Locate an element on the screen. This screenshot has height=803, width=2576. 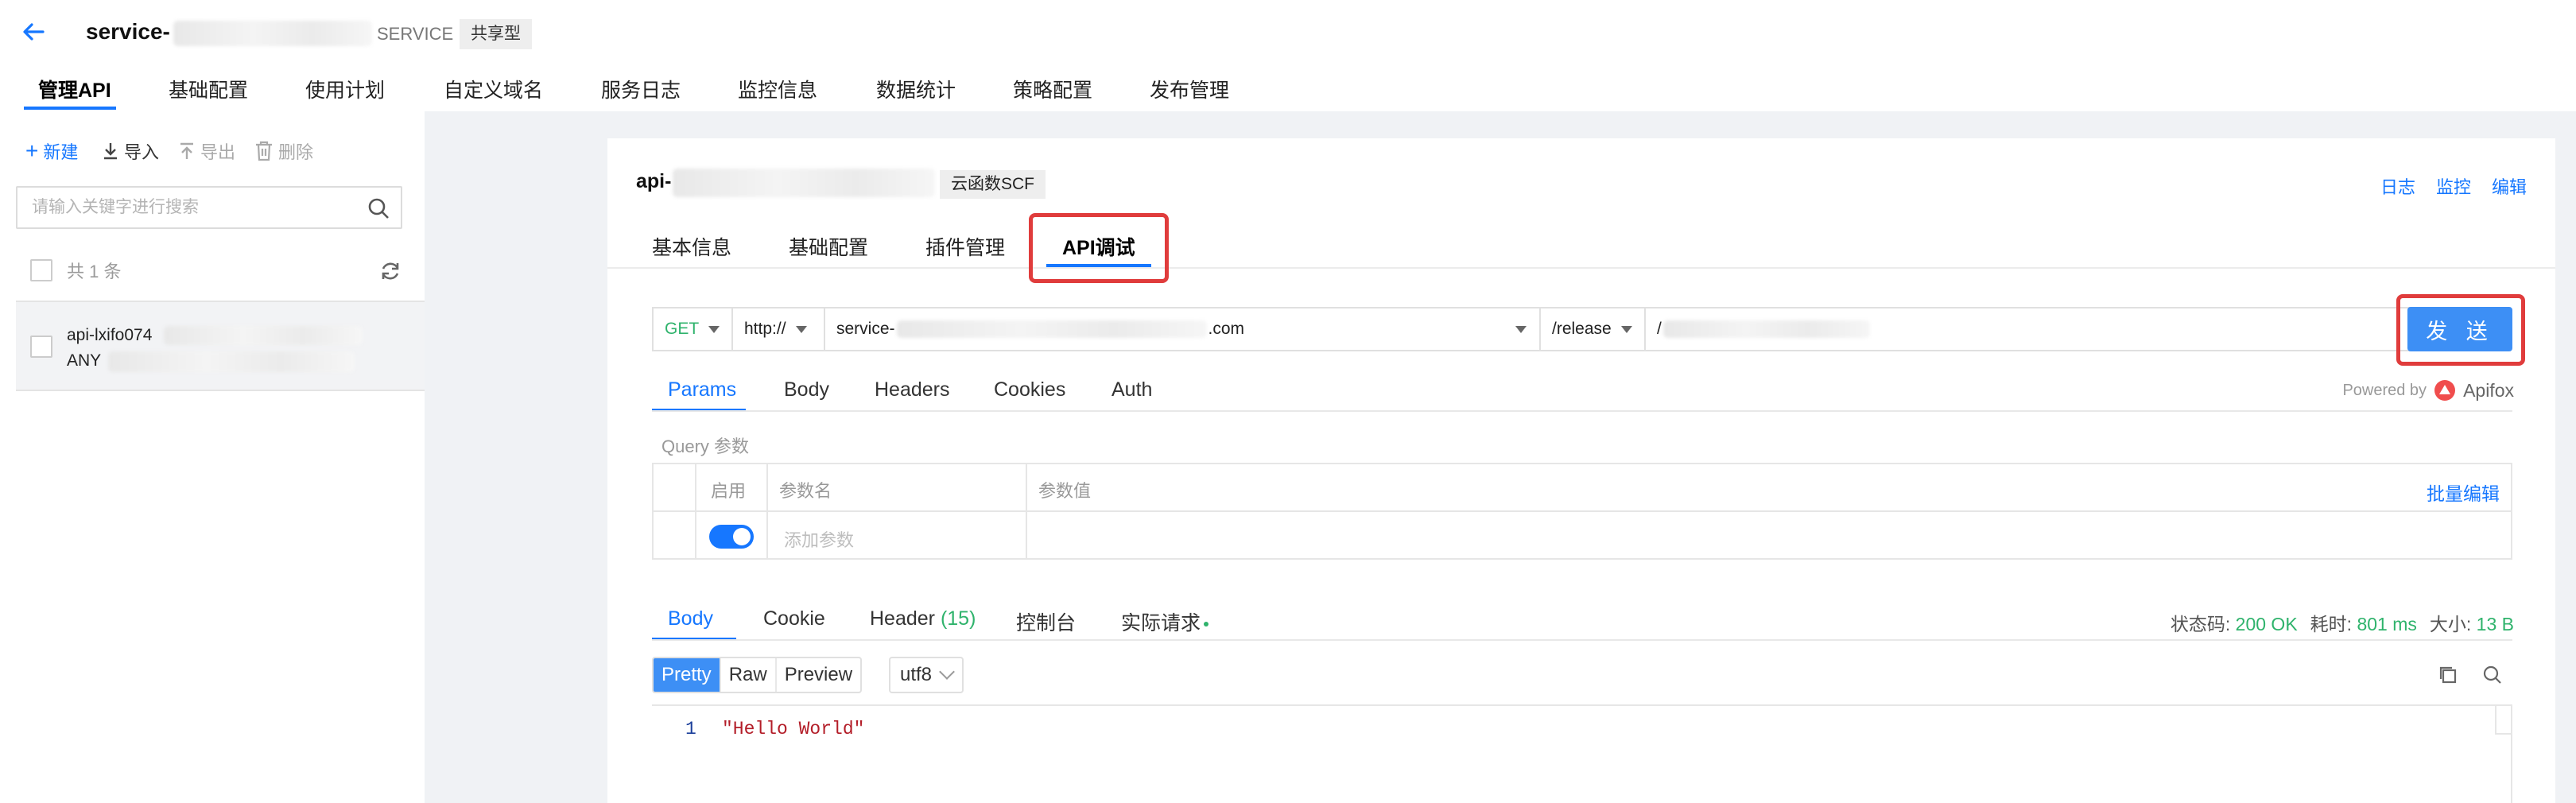
new-label: 新建 is located at coordinates (61, 152).